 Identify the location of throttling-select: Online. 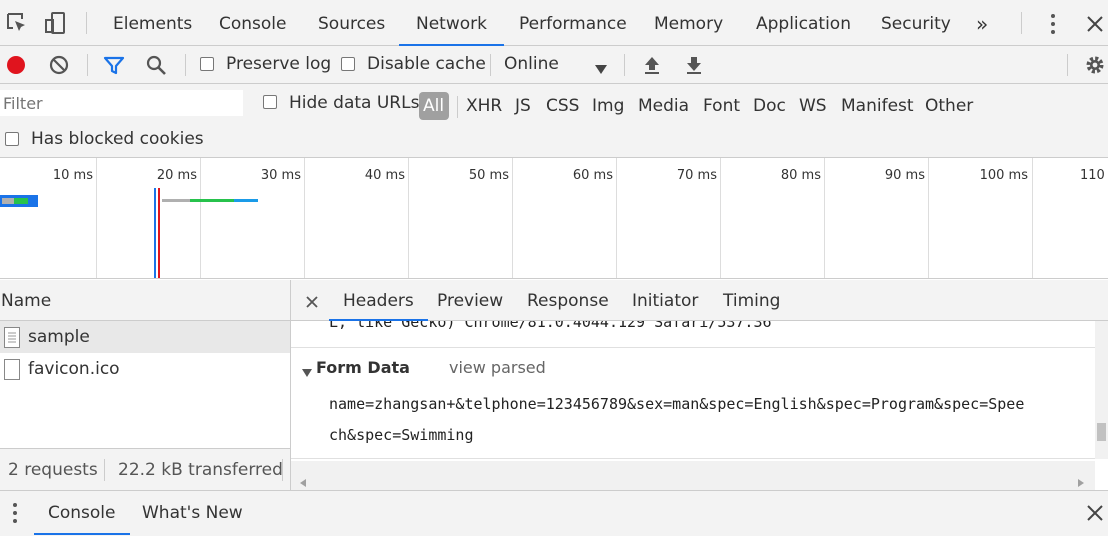
(531, 64).